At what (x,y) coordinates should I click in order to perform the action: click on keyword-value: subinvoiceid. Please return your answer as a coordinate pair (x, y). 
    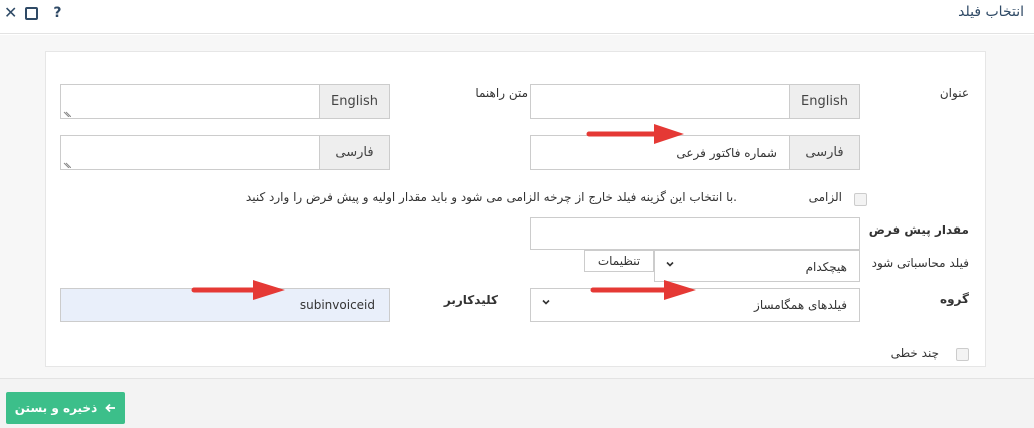
    Looking at the image, I should click on (337, 305).